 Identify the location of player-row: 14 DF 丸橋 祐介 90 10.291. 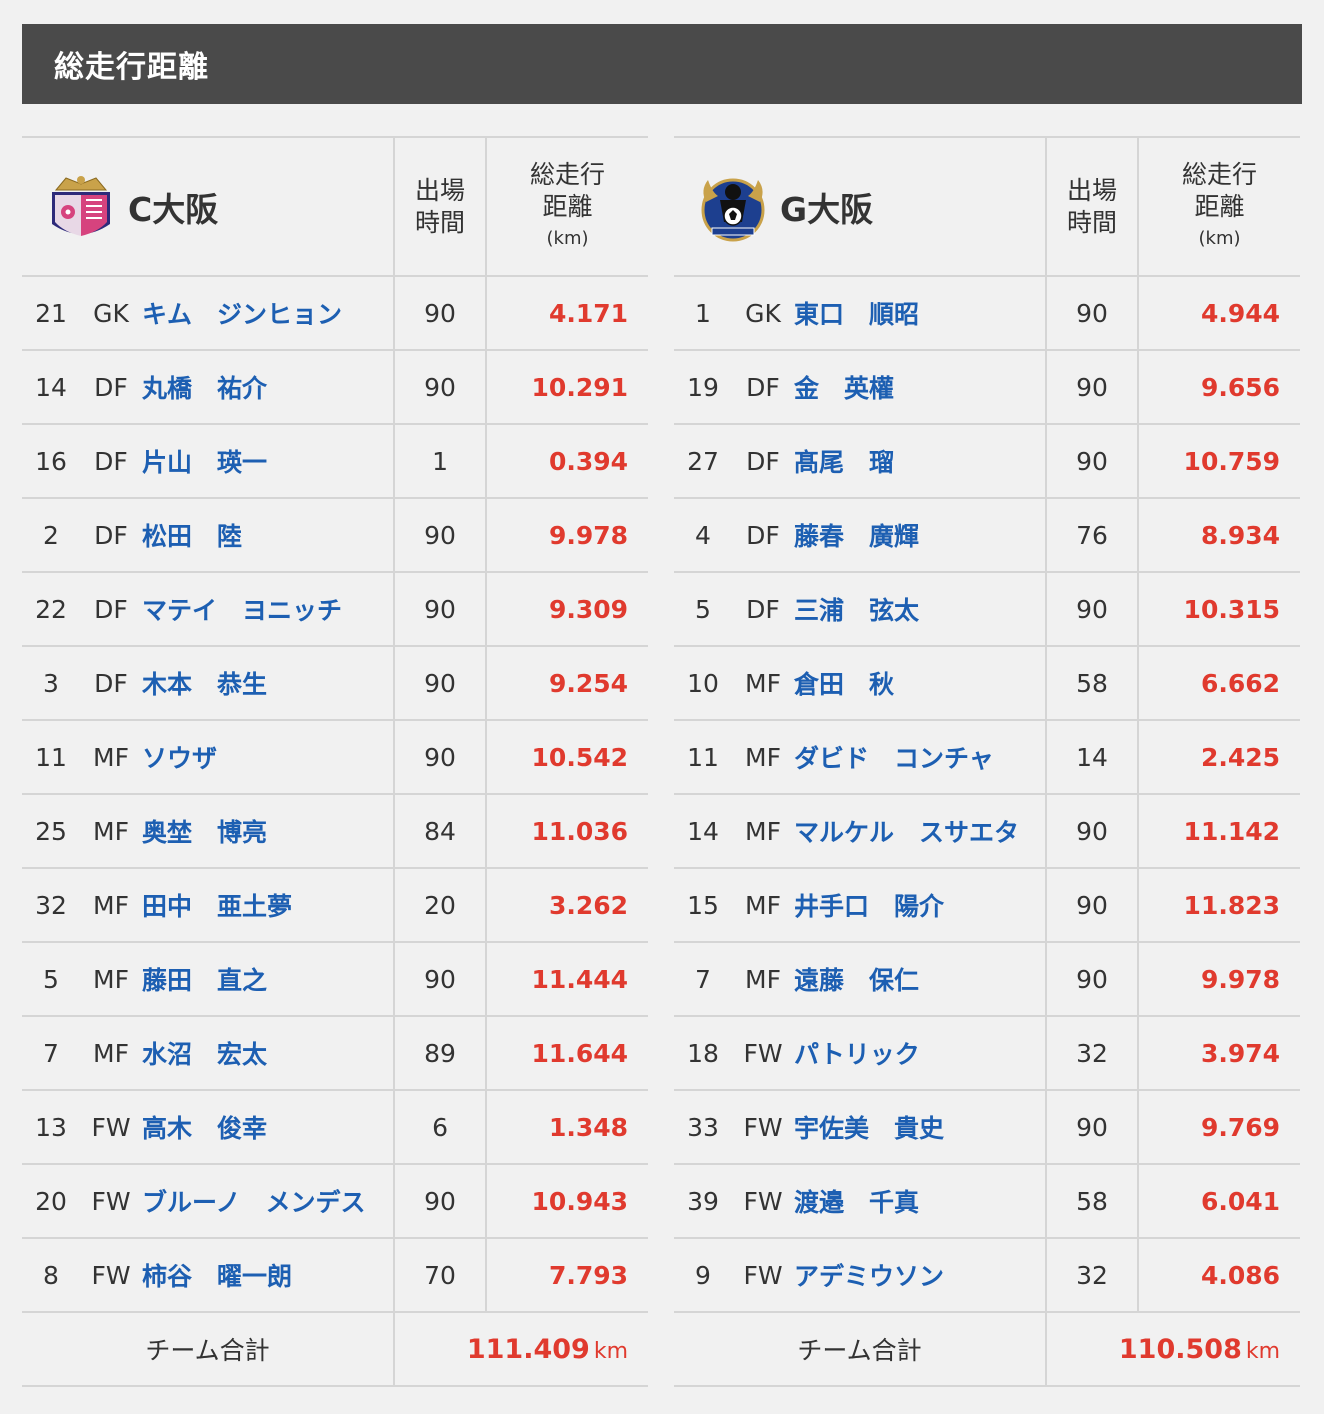
(335, 387).